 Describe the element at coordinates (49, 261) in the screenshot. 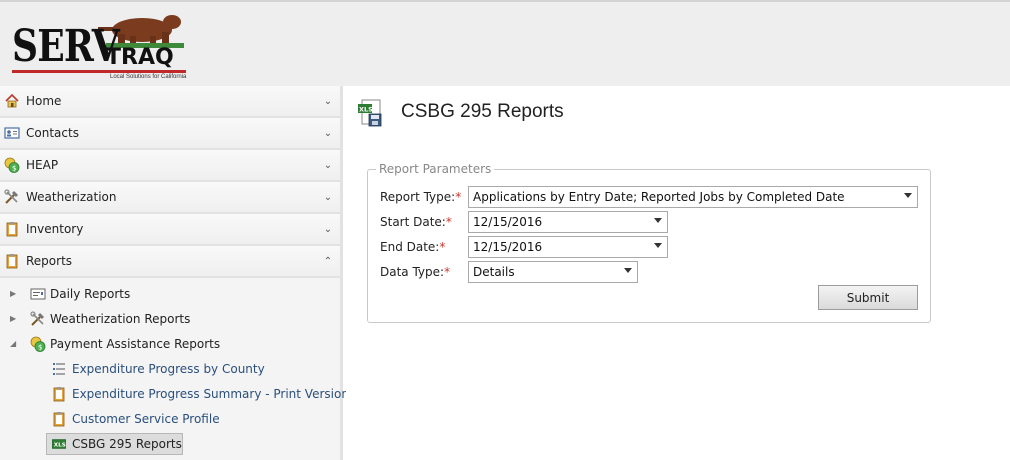

I see `nav-reports-label: Reports` at that location.